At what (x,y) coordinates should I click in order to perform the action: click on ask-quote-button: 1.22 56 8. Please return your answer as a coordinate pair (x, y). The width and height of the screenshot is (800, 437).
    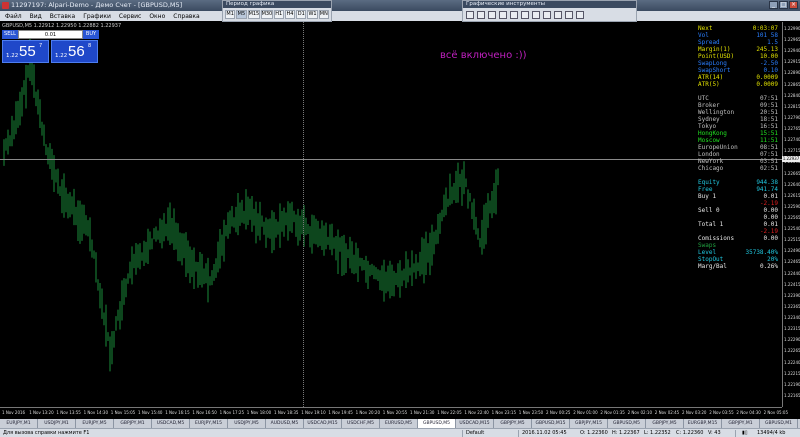
    Looking at the image, I should click on (74, 51).